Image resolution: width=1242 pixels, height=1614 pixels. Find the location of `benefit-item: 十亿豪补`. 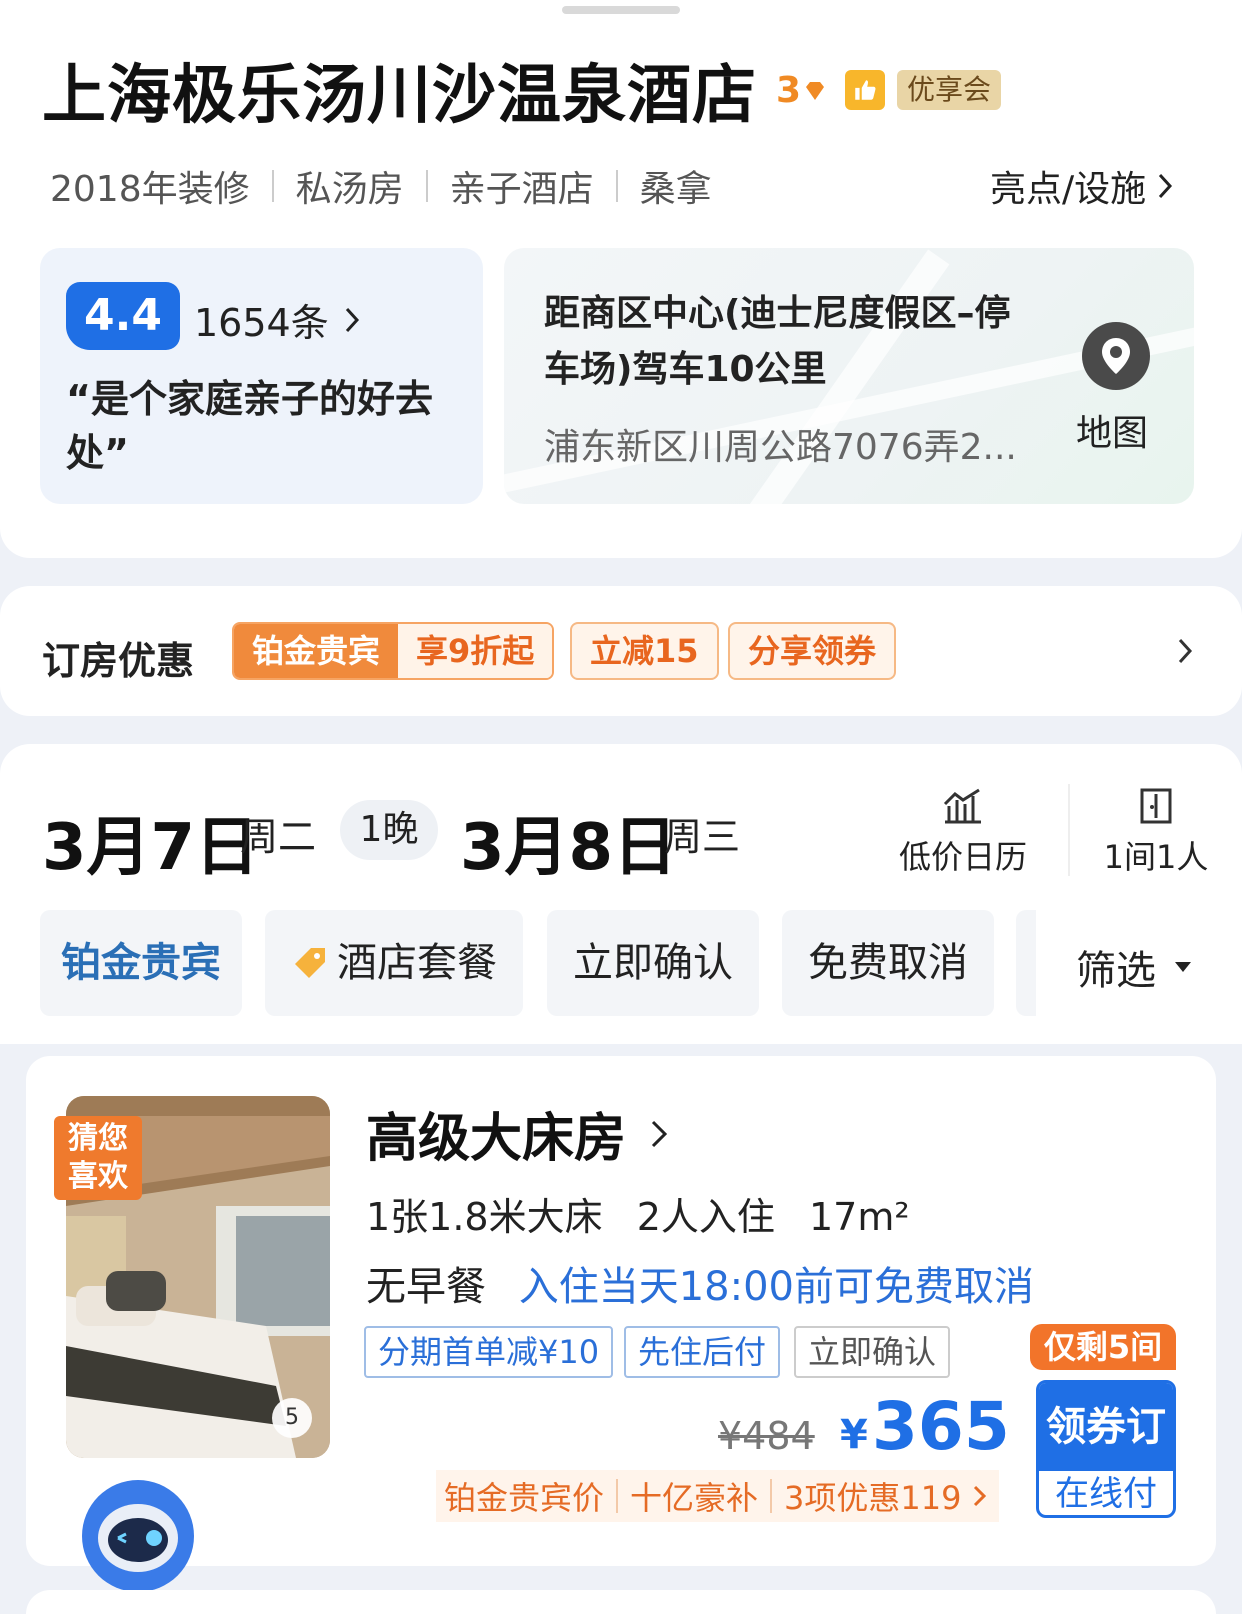

benefit-item: 十亿豪补 is located at coordinates (694, 1498).